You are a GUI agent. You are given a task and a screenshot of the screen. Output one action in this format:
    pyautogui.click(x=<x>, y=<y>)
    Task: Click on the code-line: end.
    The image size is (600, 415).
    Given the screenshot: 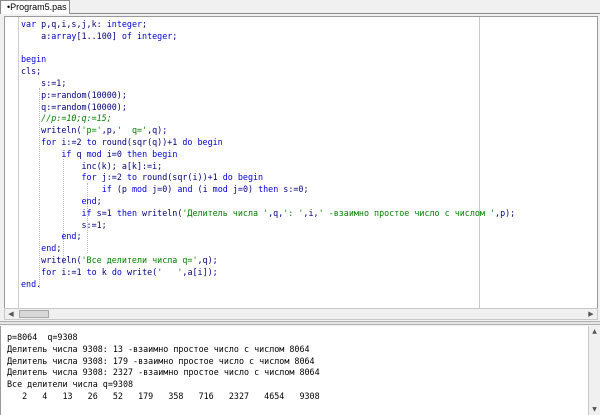 What is the action you would take?
    pyautogui.click(x=268, y=285)
    